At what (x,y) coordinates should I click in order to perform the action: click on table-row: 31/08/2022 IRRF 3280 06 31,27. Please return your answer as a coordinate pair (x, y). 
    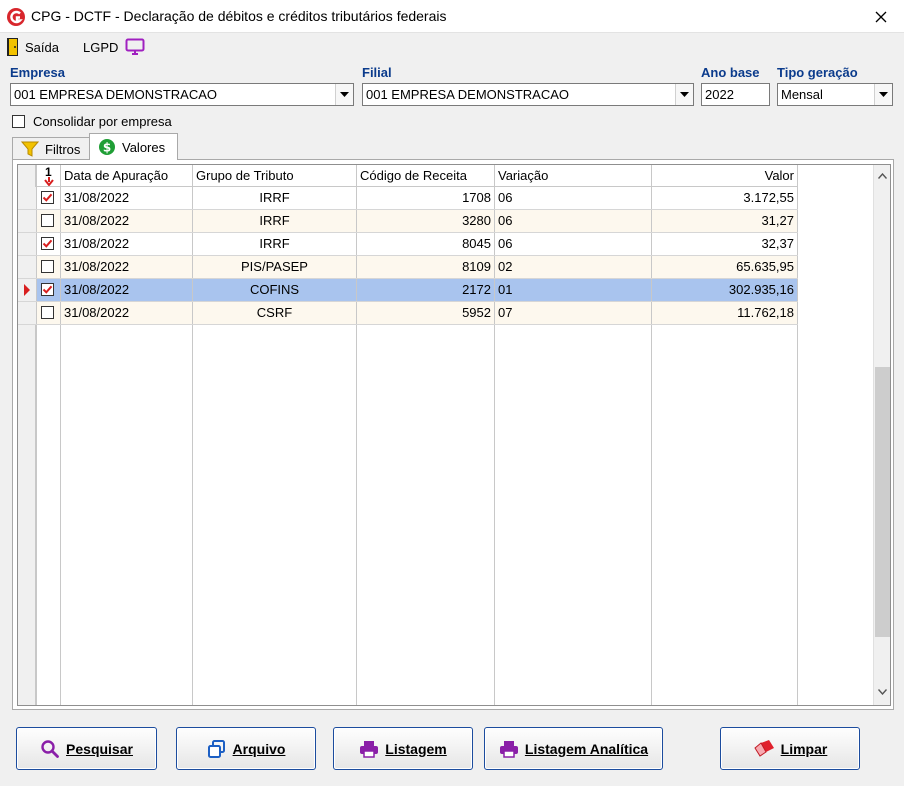
    Looking at the image, I should click on (408, 221).